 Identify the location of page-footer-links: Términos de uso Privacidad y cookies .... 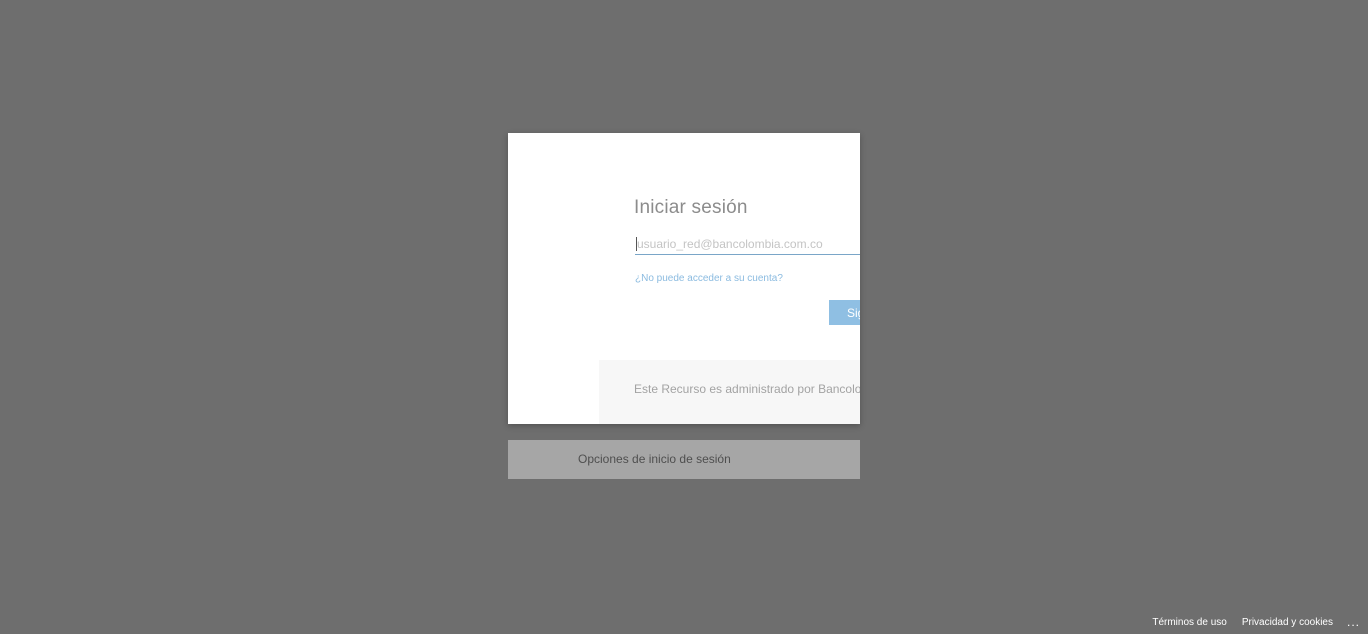
(1248, 622).